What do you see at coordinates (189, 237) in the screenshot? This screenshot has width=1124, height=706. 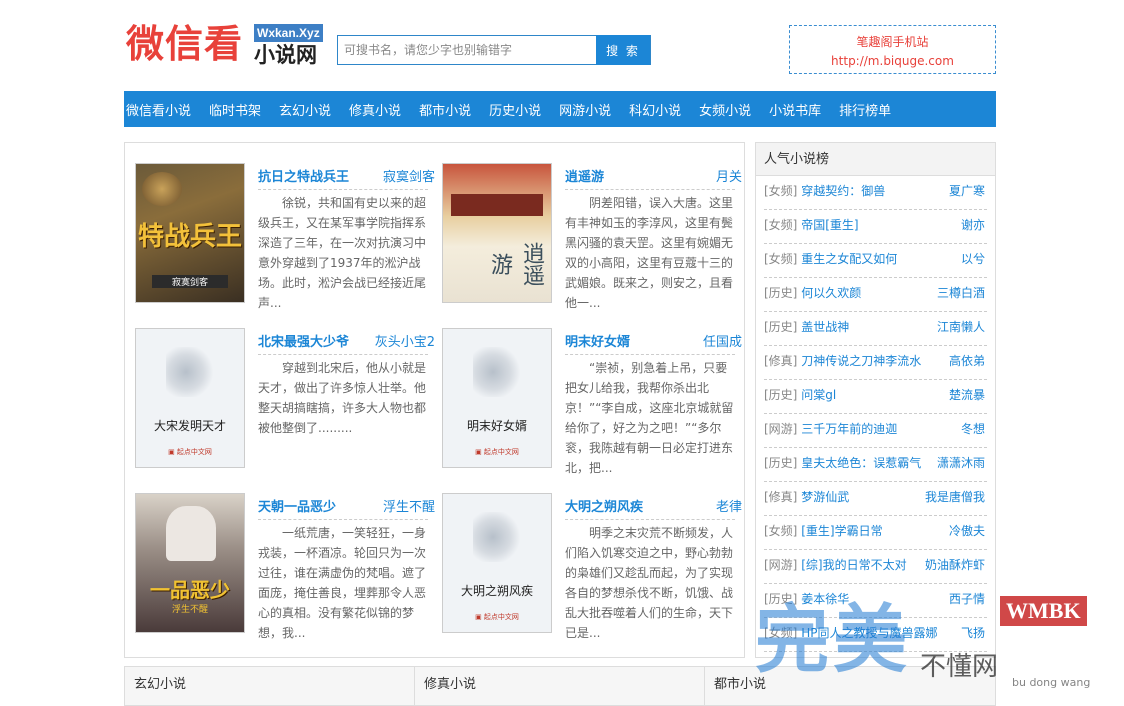 I see `cover-title: 特战兵王` at bounding box center [189, 237].